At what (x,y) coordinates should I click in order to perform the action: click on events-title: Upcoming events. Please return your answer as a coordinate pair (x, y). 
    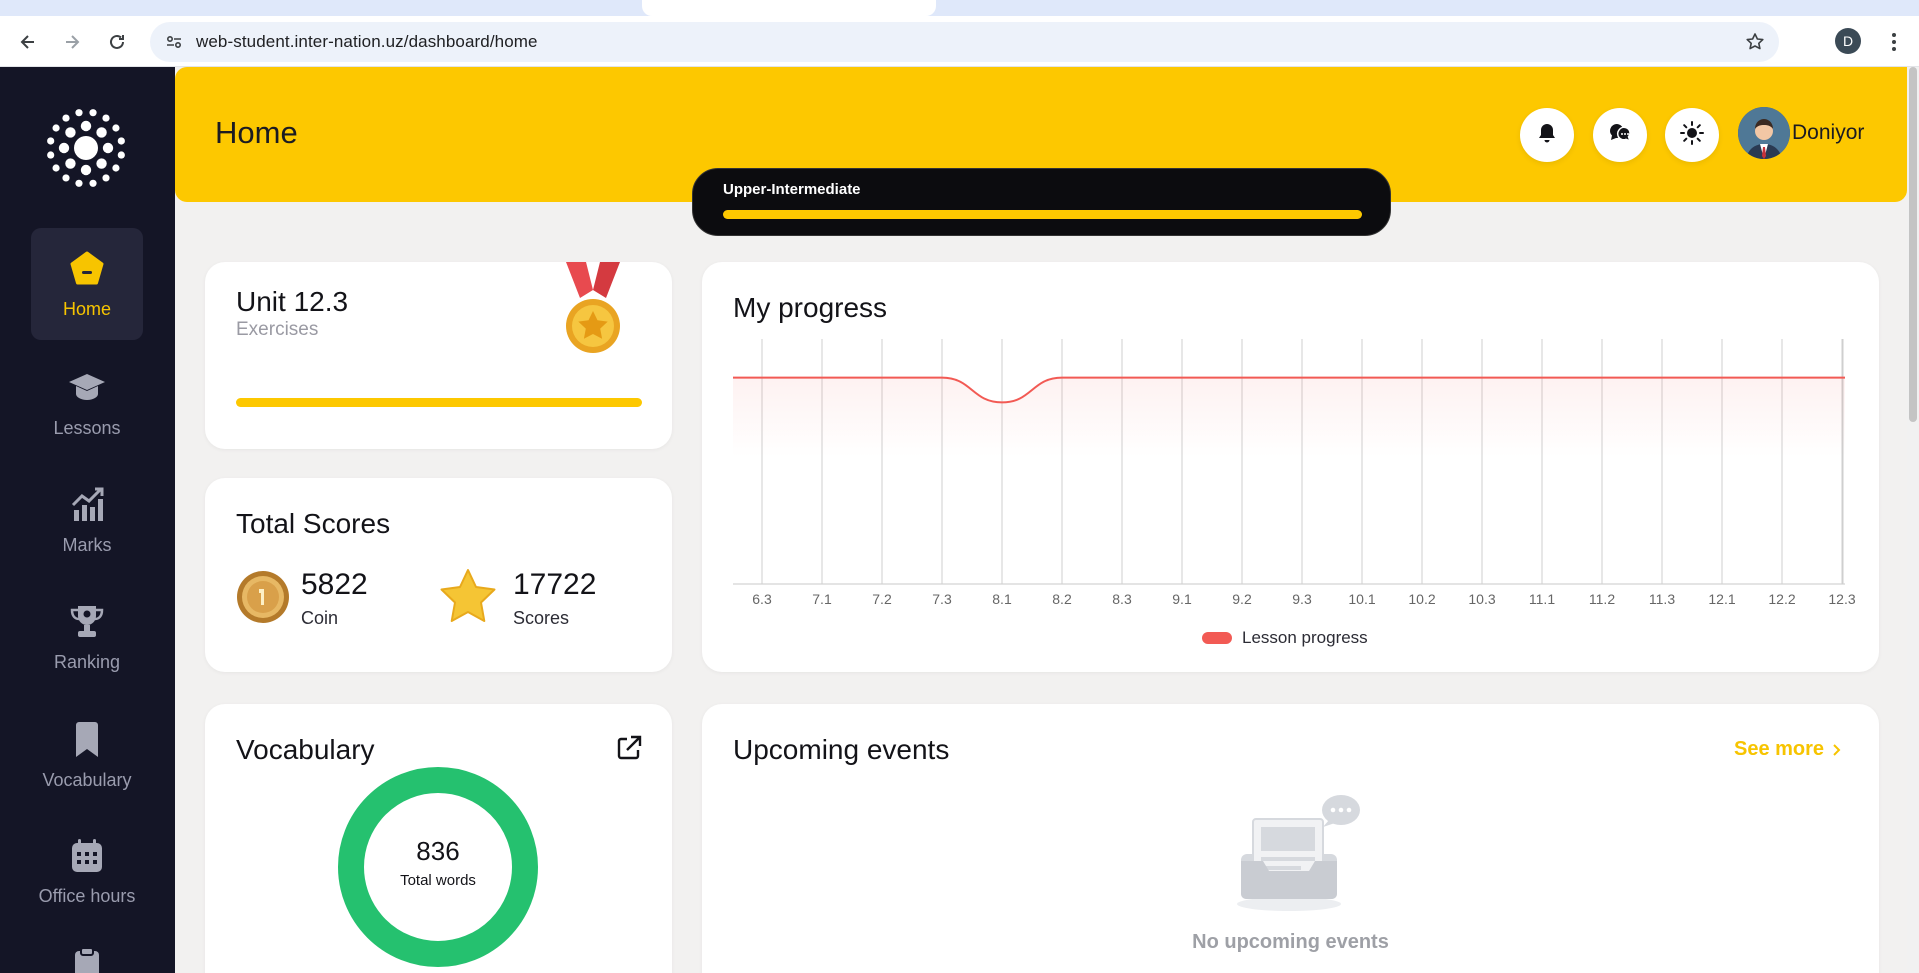
    Looking at the image, I should click on (841, 749).